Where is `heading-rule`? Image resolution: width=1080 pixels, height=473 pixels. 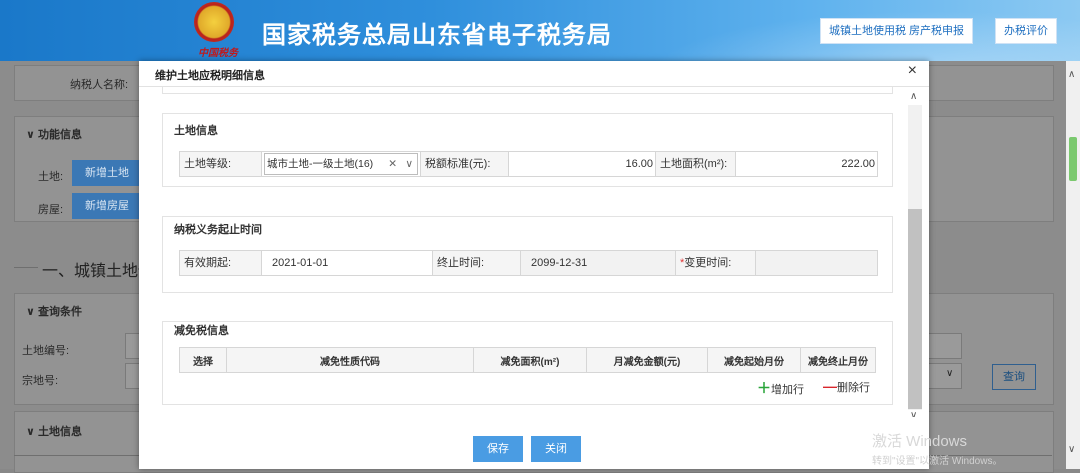 heading-rule is located at coordinates (26, 267).